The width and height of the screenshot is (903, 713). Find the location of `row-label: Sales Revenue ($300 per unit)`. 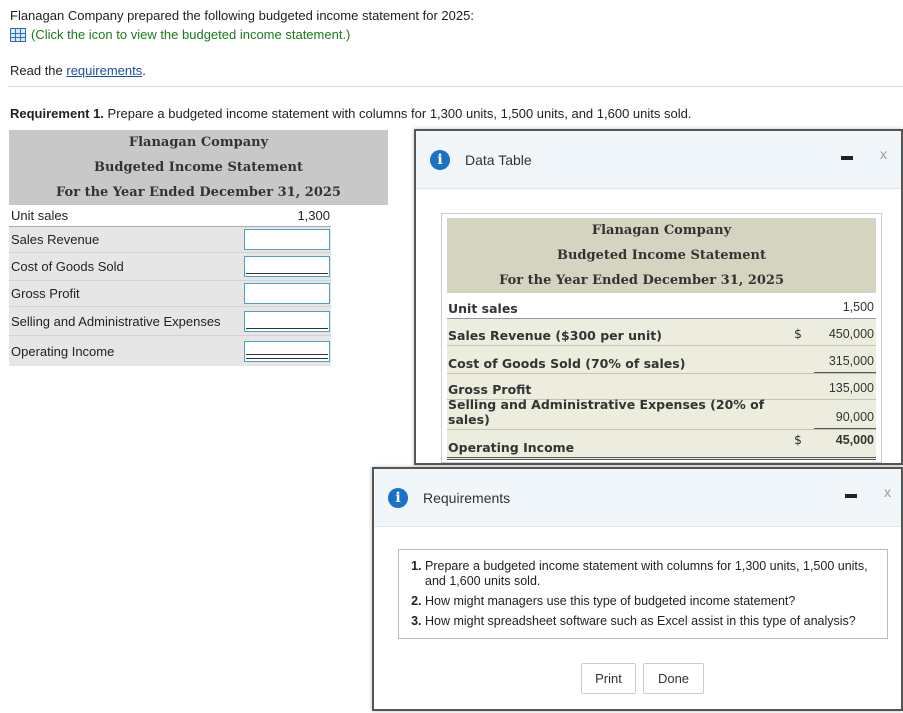

row-label: Sales Revenue ($300 per unit) is located at coordinates (555, 335).